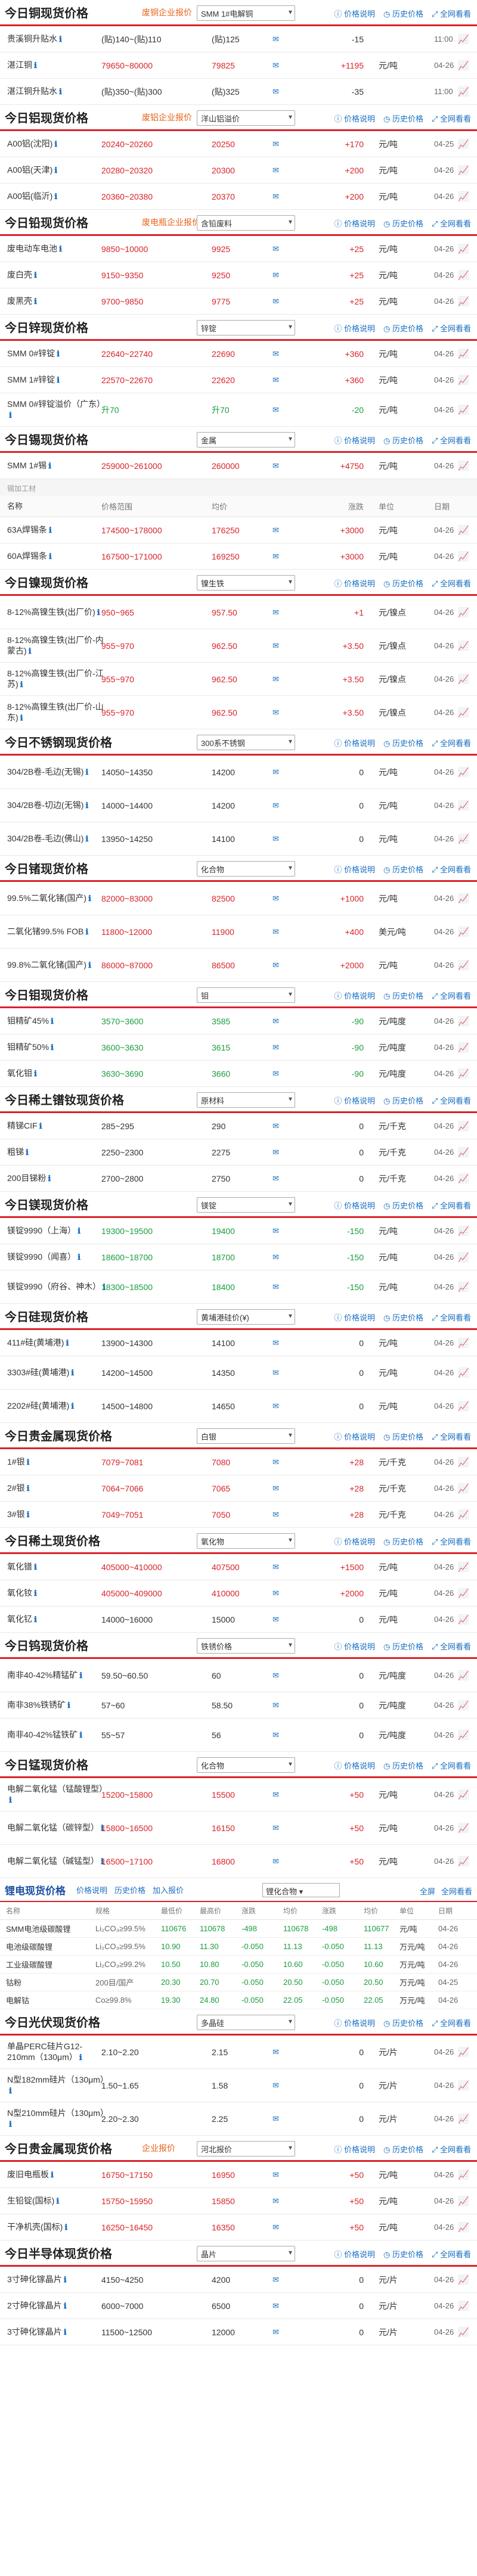  What do you see at coordinates (58, 466) in the screenshot?
I see `item-name: SMM 1#锡 ℹ` at bounding box center [58, 466].